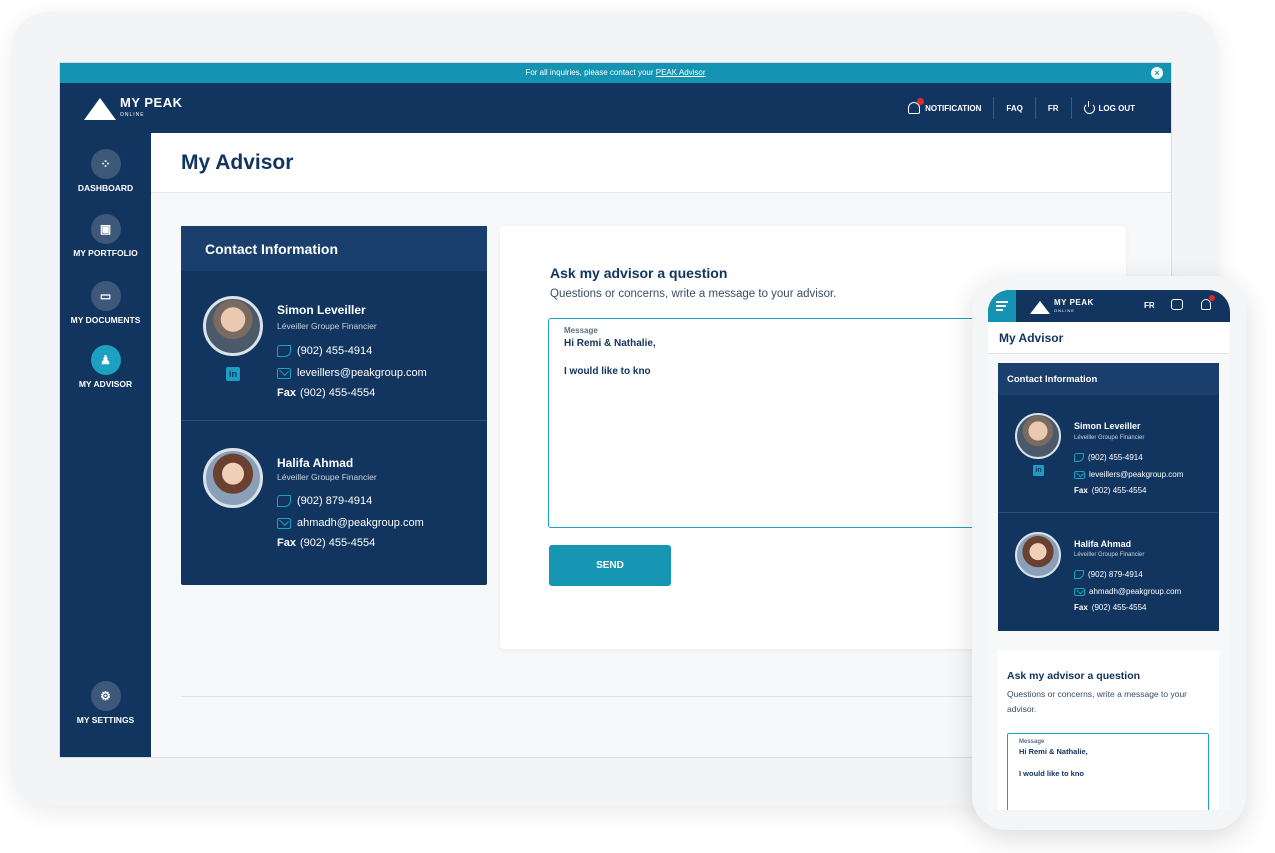 Image resolution: width=1275 pixels, height=853 pixels. What do you see at coordinates (1109, 338) in the screenshot?
I see `mobile-page-header: My Advisor` at bounding box center [1109, 338].